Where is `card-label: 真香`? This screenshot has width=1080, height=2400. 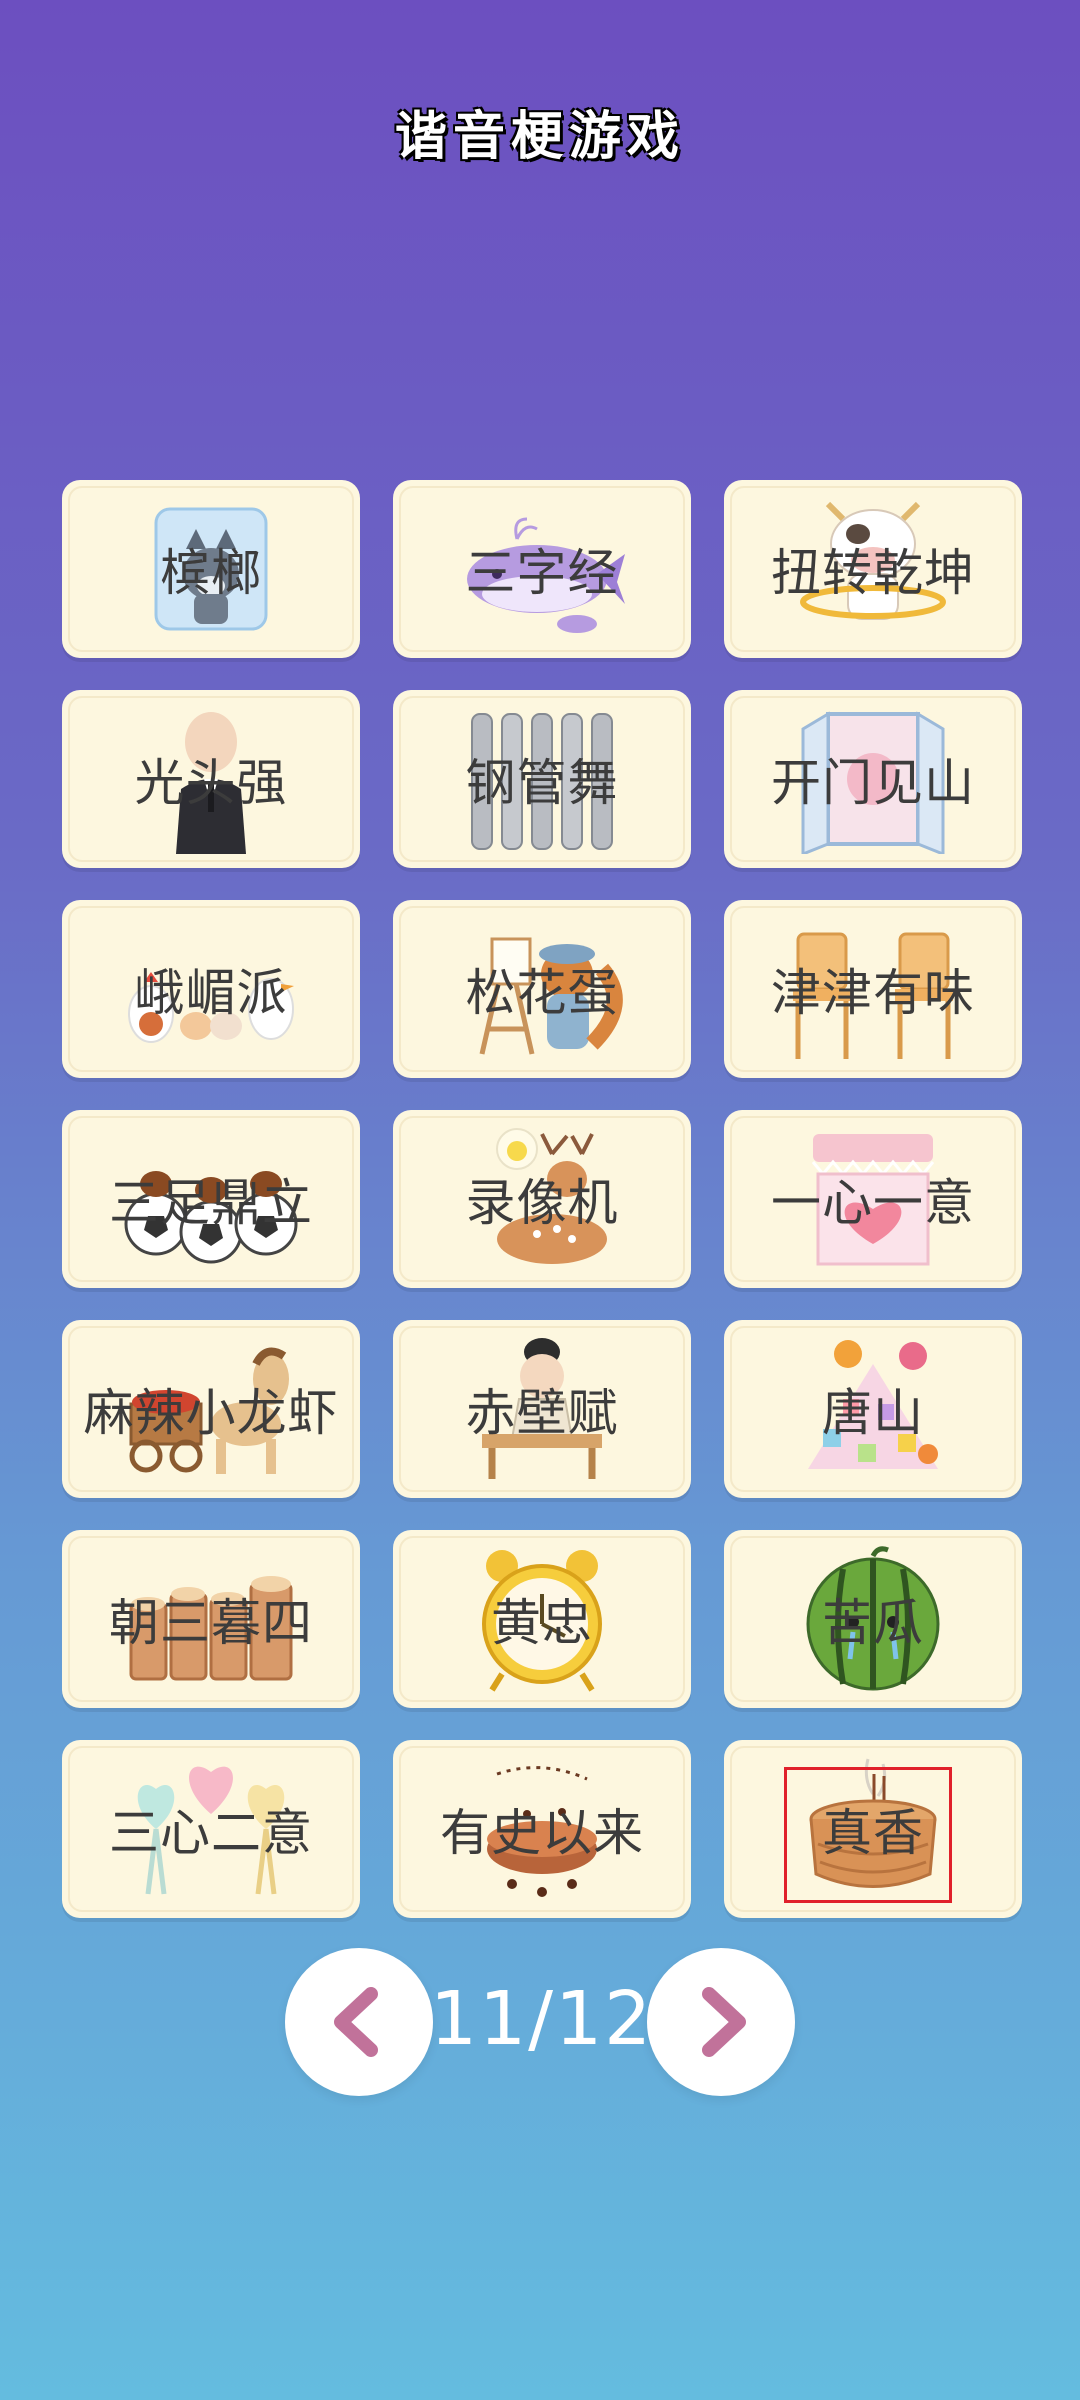 card-label: 真香 is located at coordinates (873, 1833).